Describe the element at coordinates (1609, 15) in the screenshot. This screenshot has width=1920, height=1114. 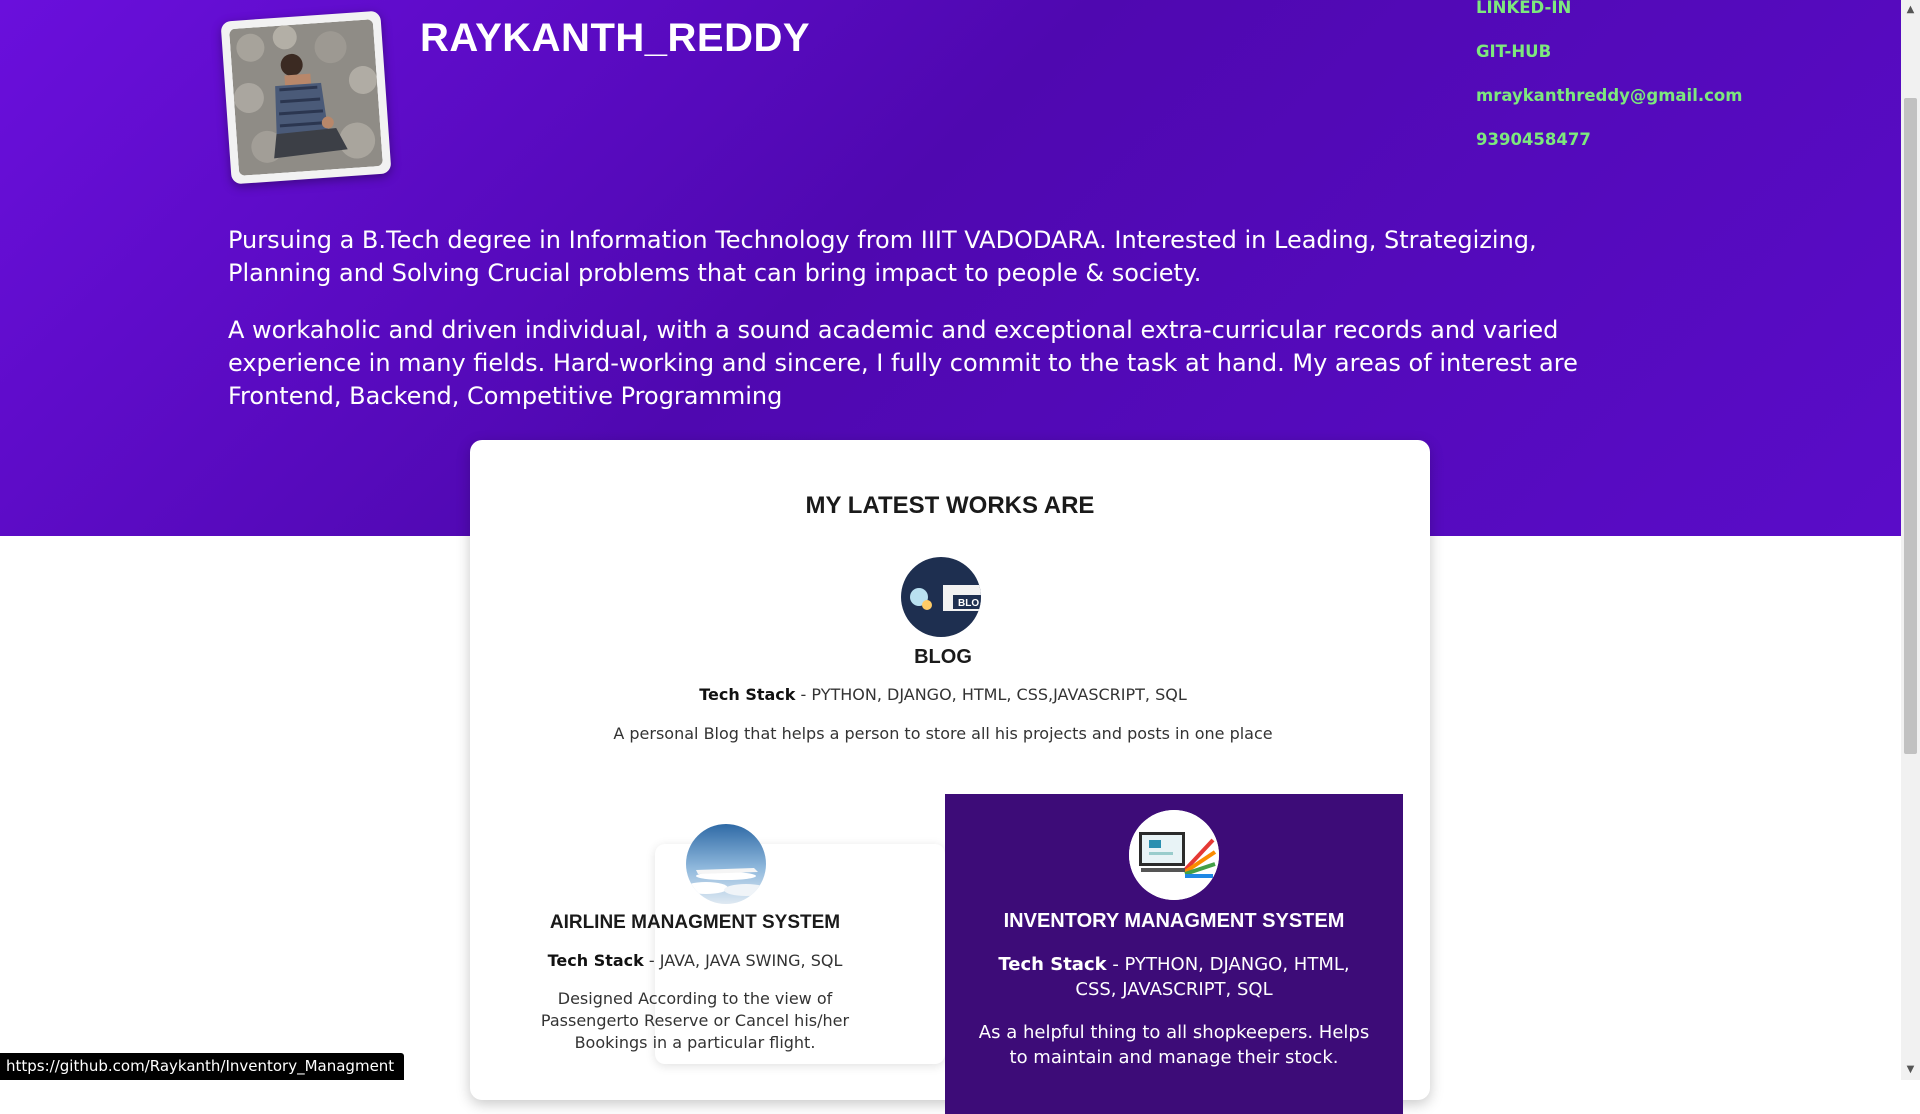
I see `linkedin-link: LINKED-IN` at that location.